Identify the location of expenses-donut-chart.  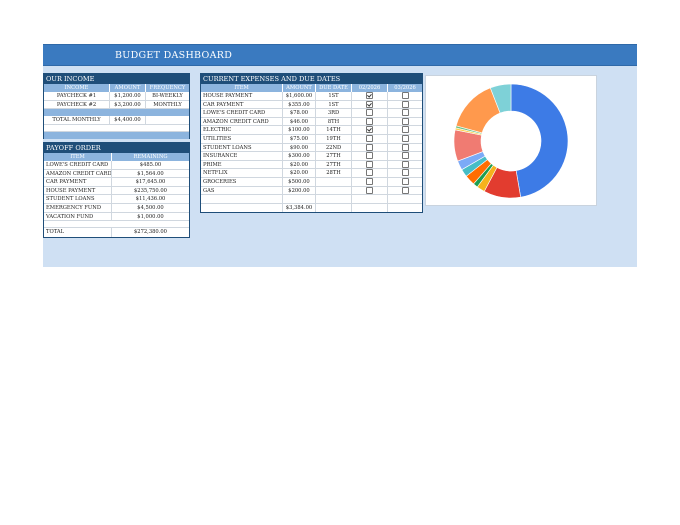
(511, 140).